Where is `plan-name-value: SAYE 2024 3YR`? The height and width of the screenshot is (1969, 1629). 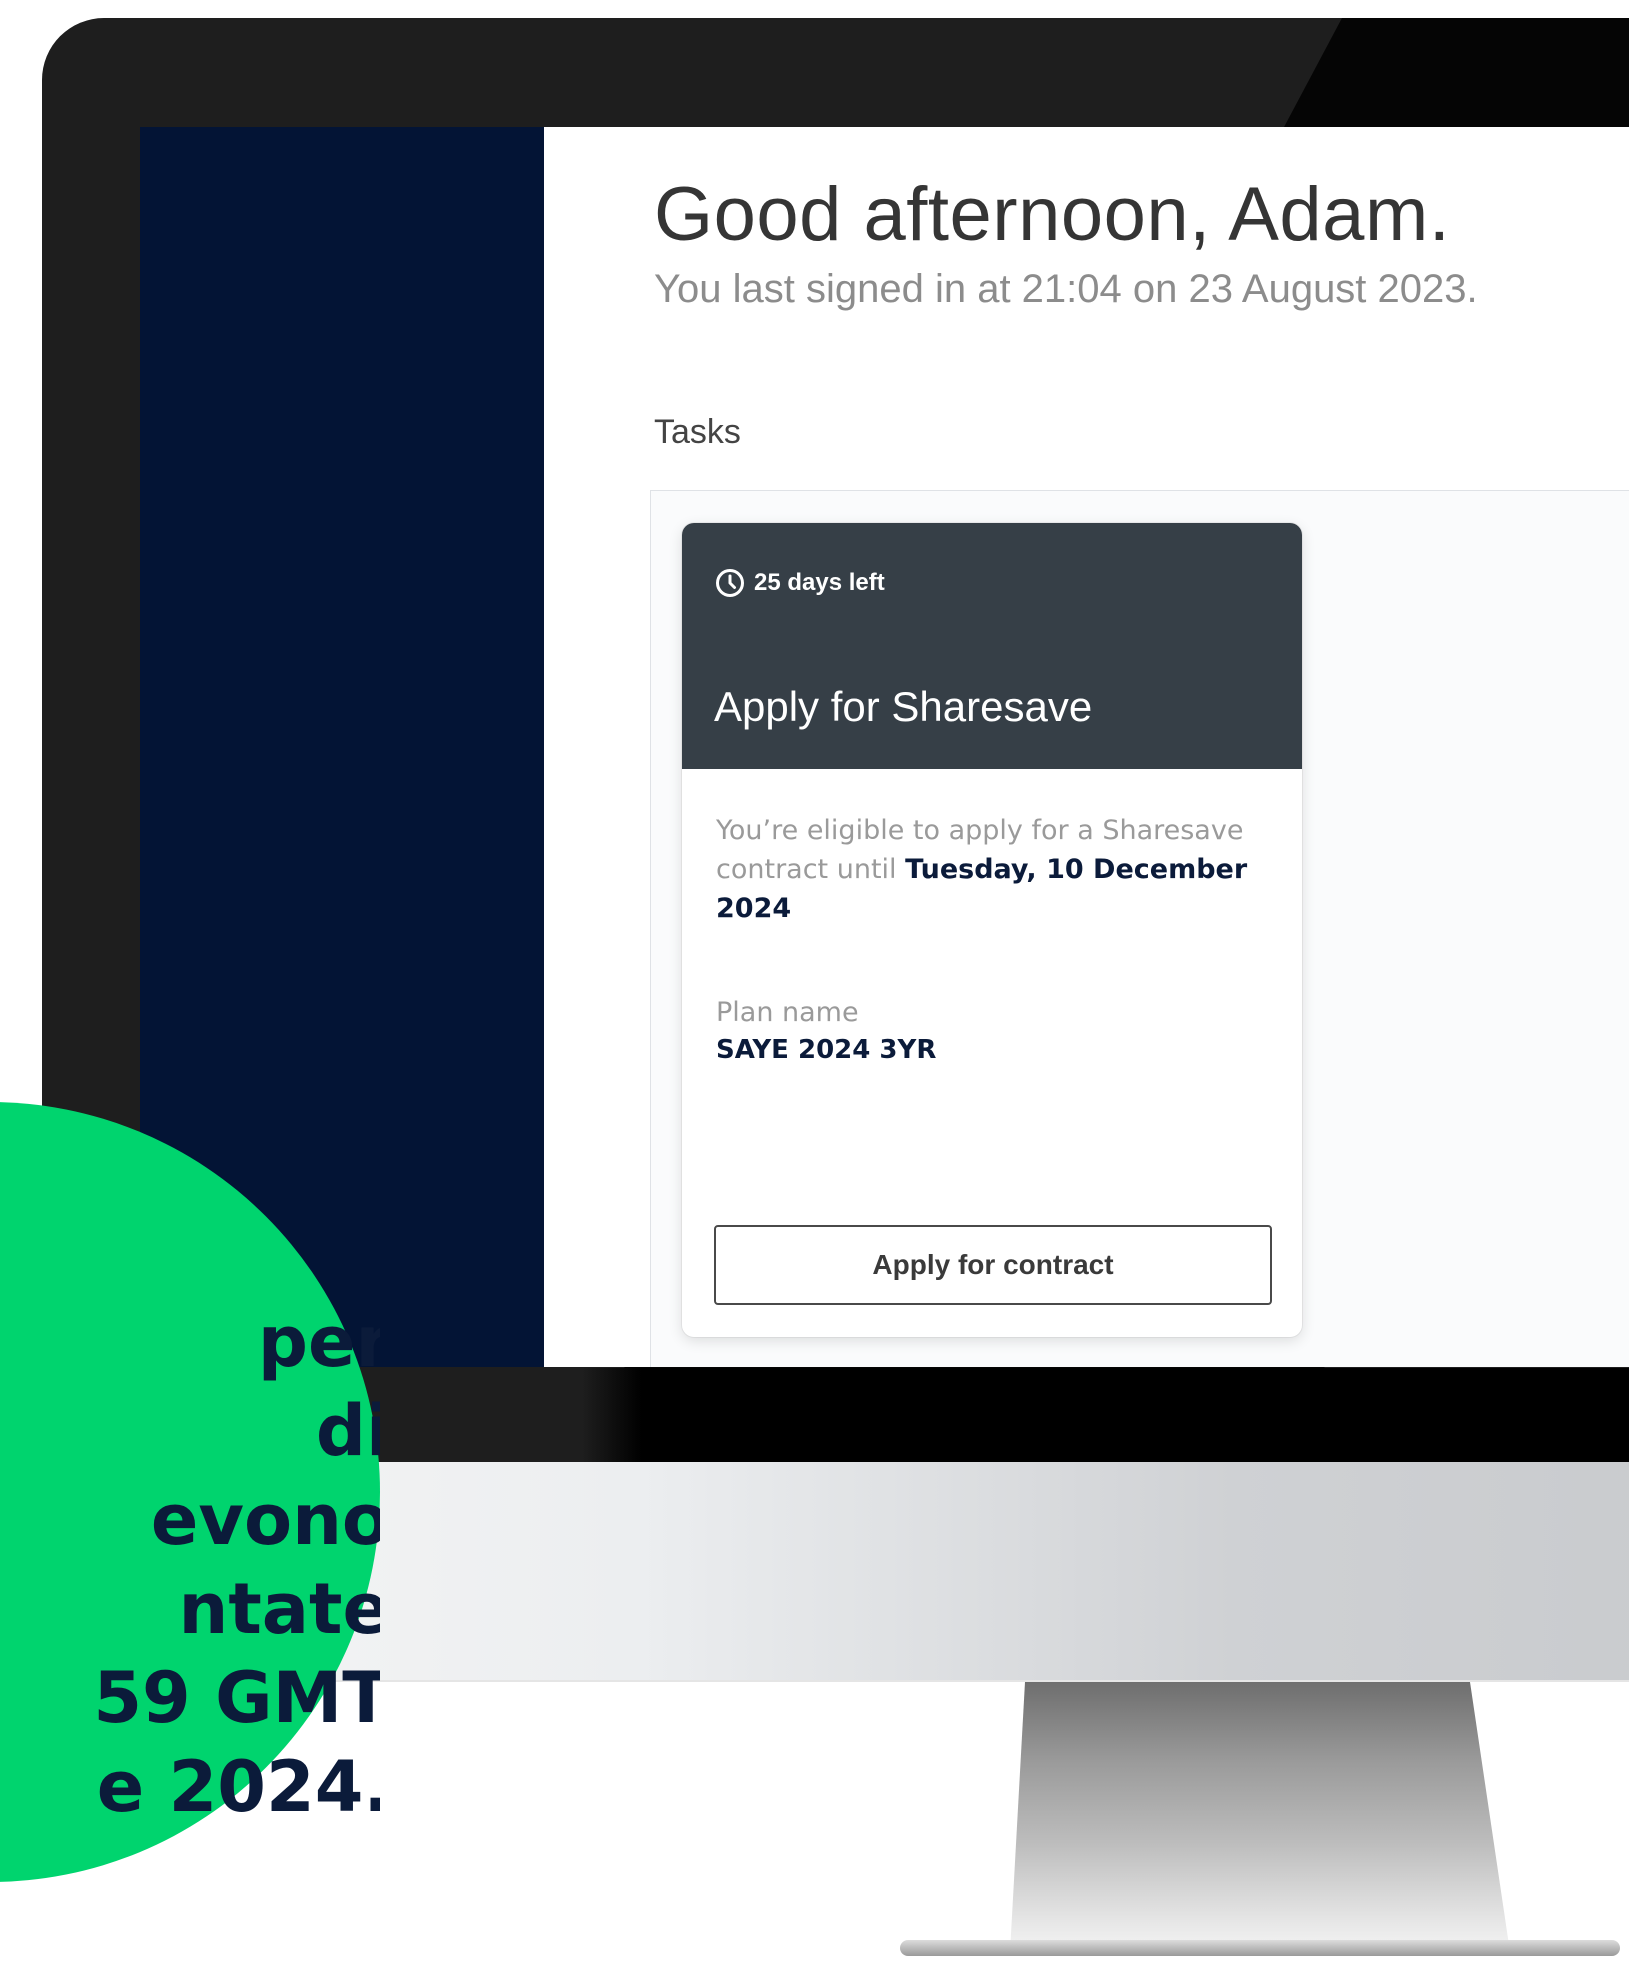 plan-name-value: SAYE 2024 3YR is located at coordinates (826, 1050).